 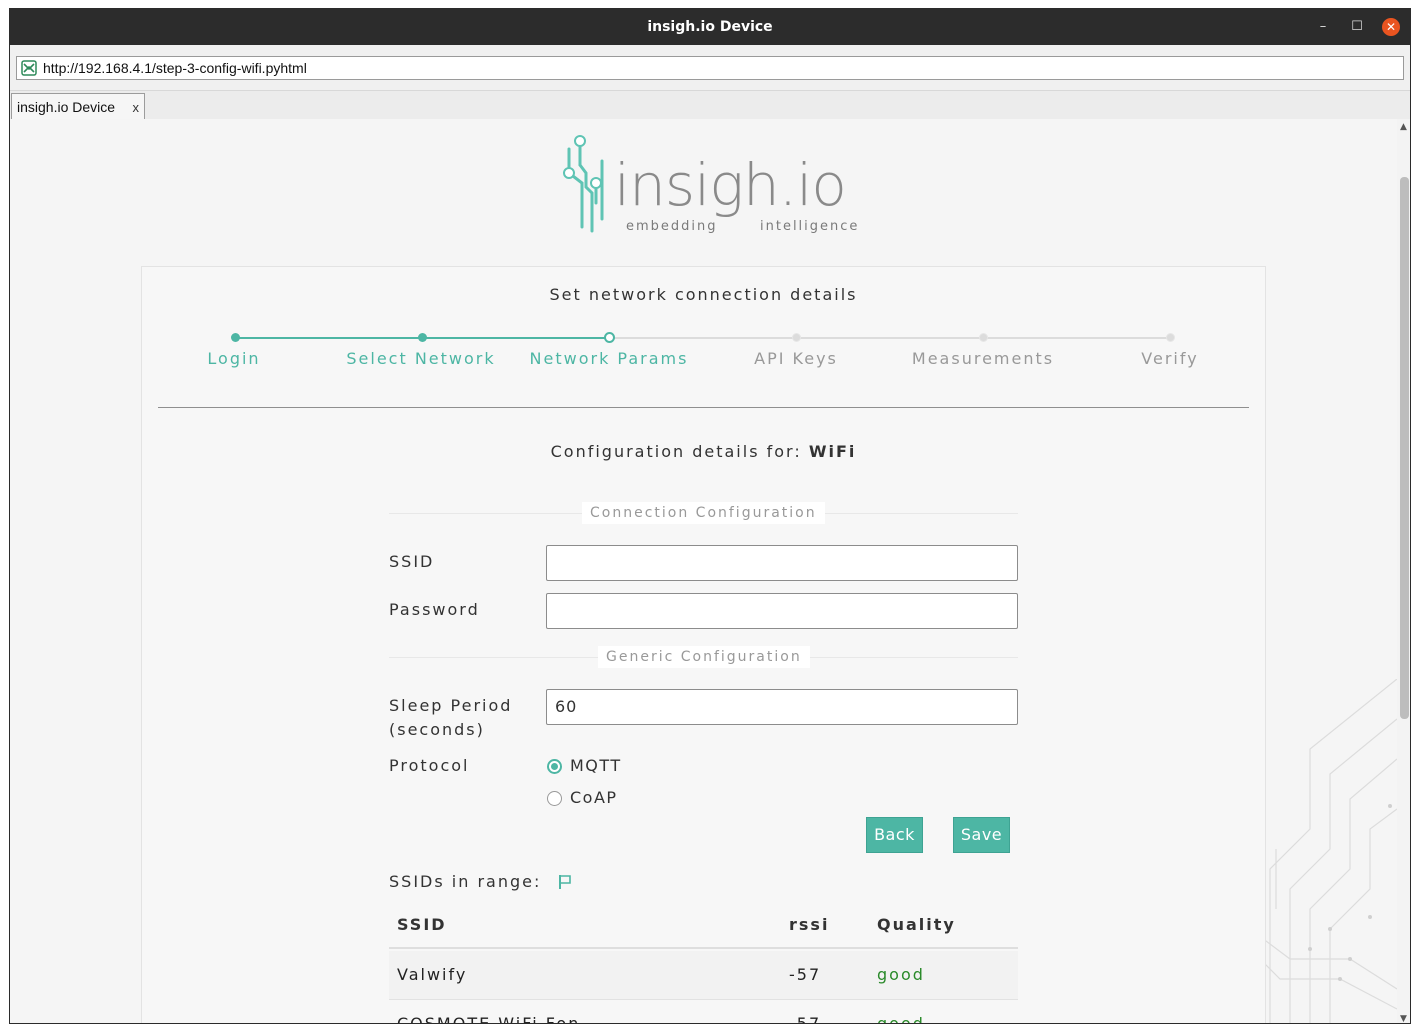 What do you see at coordinates (894, 835) in the screenshot?
I see `back-button: Back` at bounding box center [894, 835].